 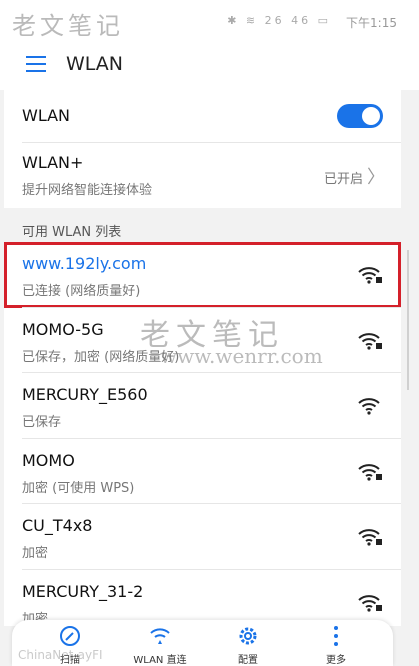 What do you see at coordinates (78, 488) in the screenshot?
I see `network-status: 加密 (可使用 WPS)` at bounding box center [78, 488].